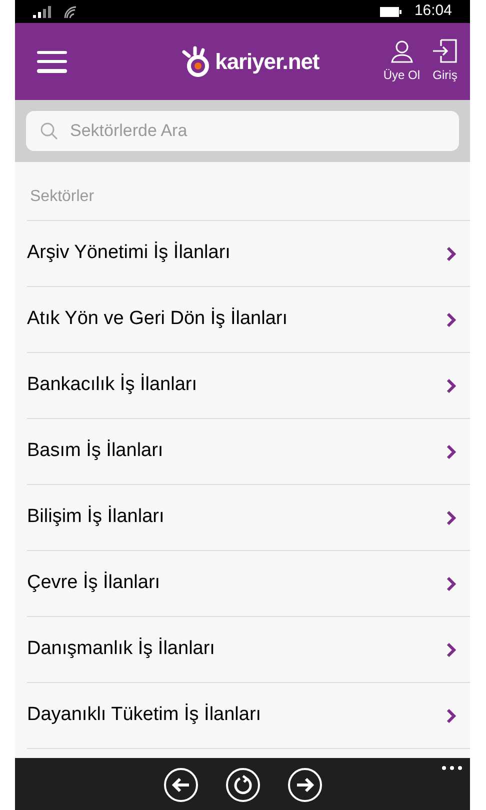  Describe the element at coordinates (248, 320) in the screenshot. I see `sector-item: Atık Yön ve Geri Dön İş İlanları` at that location.